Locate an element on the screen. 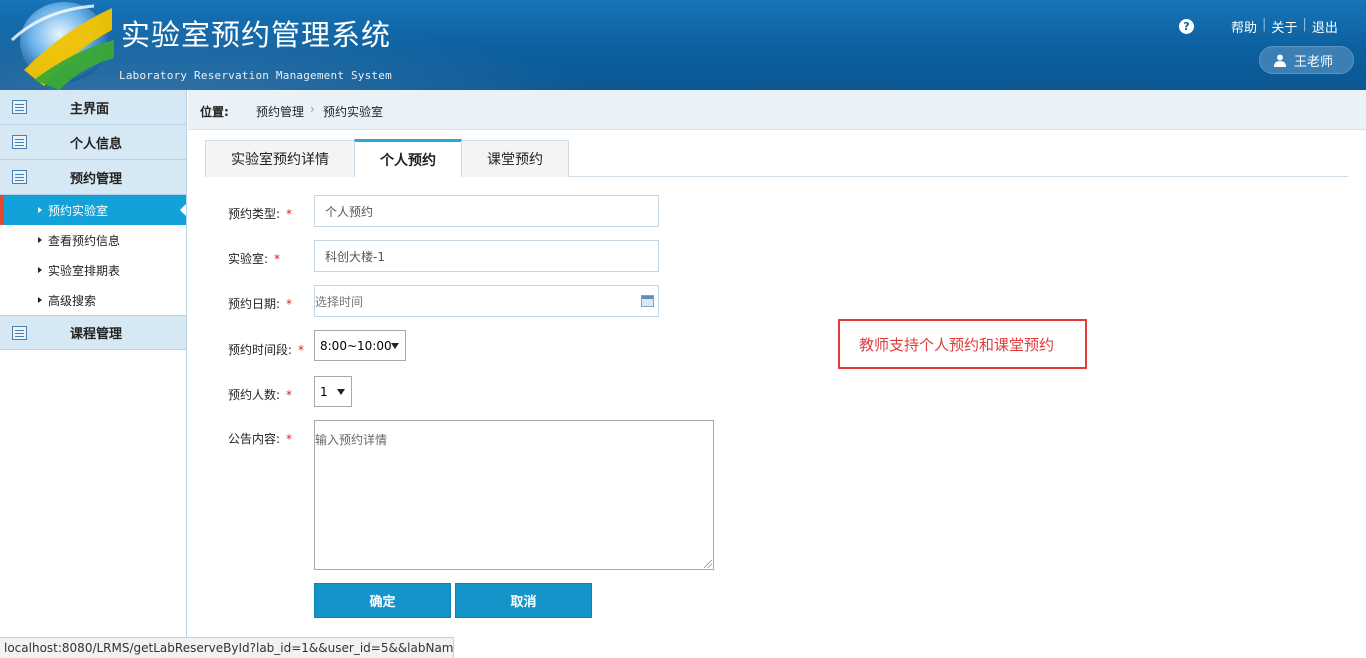  sidebar-item-label: 主界面 is located at coordinates (90, 109).